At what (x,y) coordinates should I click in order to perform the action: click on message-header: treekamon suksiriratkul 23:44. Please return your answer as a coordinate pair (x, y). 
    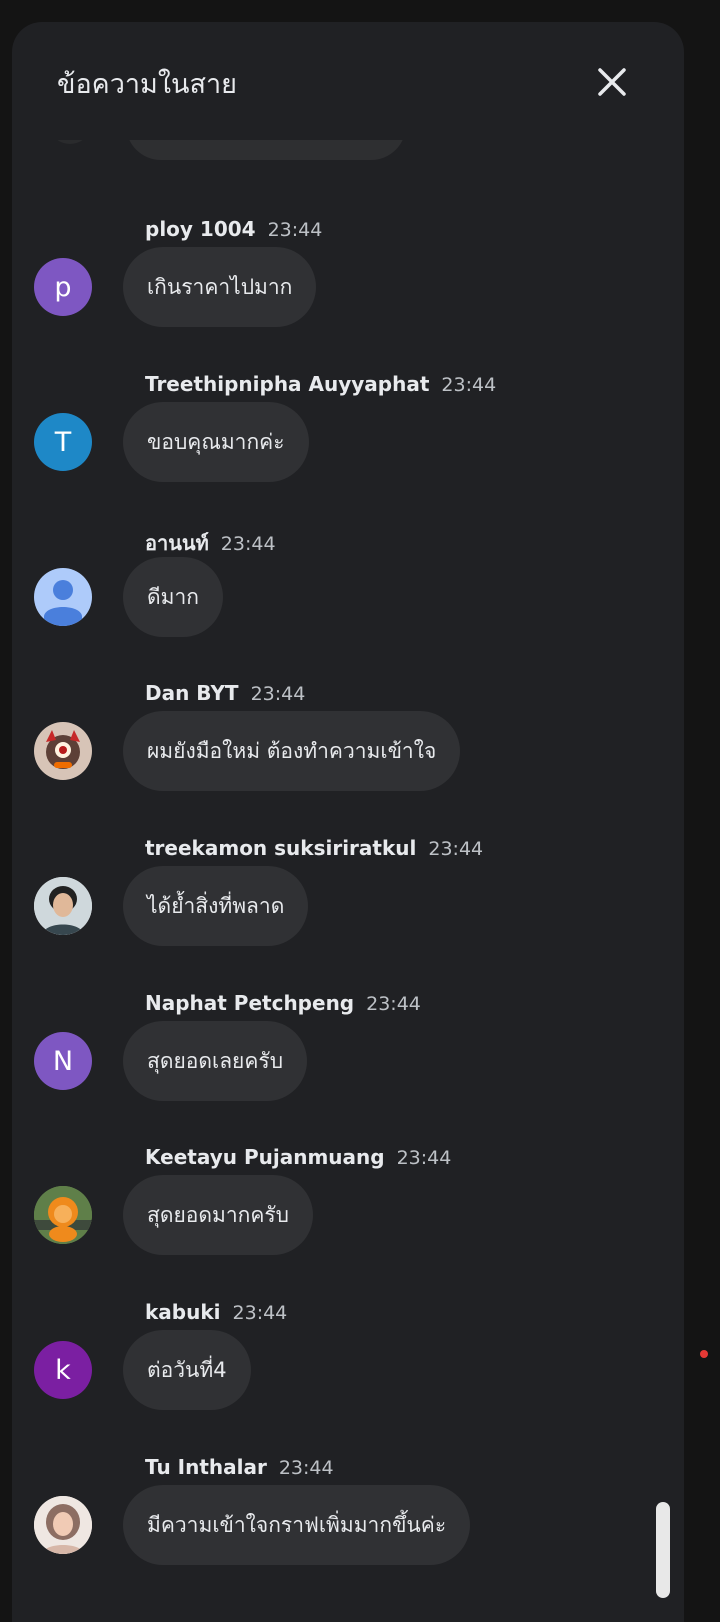
    Looking at the image, I should click on (314, 851).